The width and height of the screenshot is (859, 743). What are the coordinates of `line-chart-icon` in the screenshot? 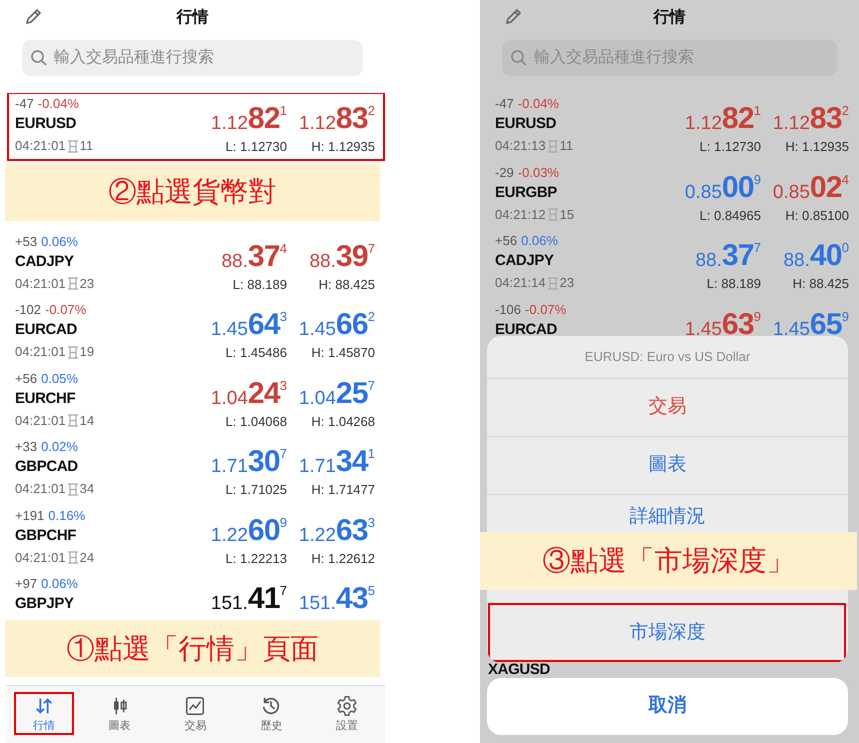 It's located at (195, 705).